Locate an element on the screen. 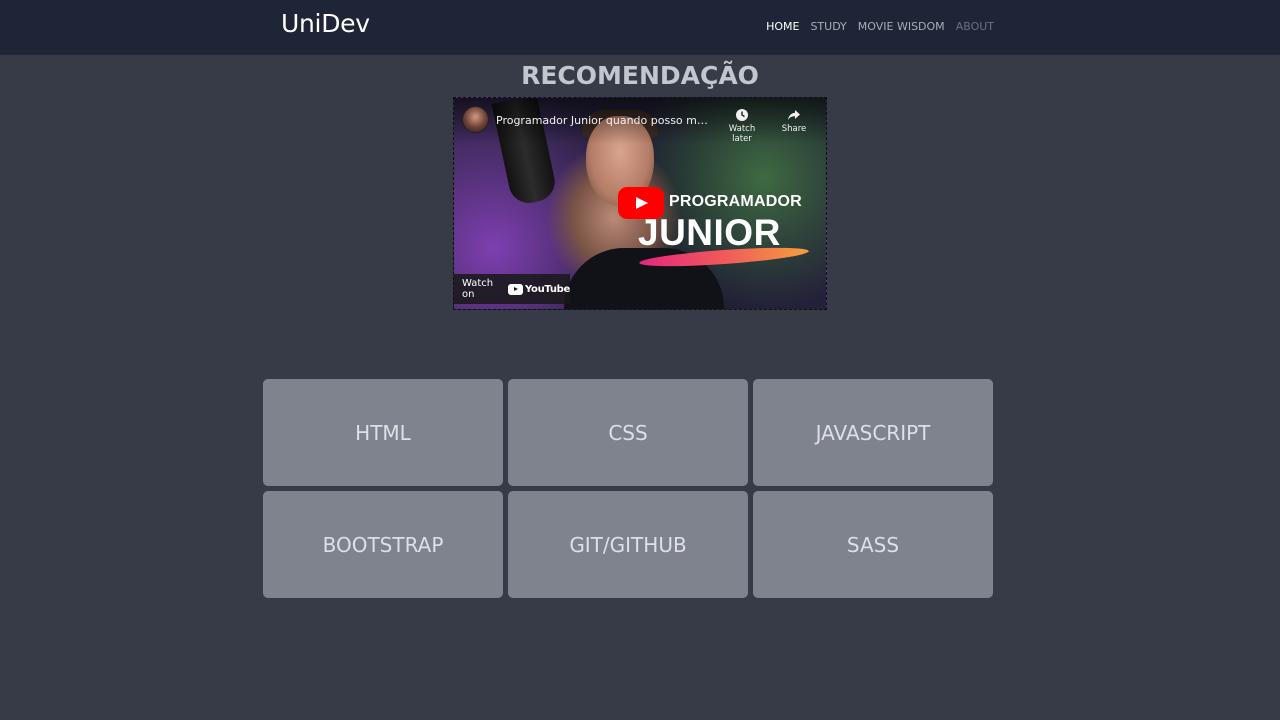 The width and height of the screenshot is (1280, 720). navbar: UniDev HOME STUDY MOVIE WISDOM ABOUT is located at coordinates (640, 27).